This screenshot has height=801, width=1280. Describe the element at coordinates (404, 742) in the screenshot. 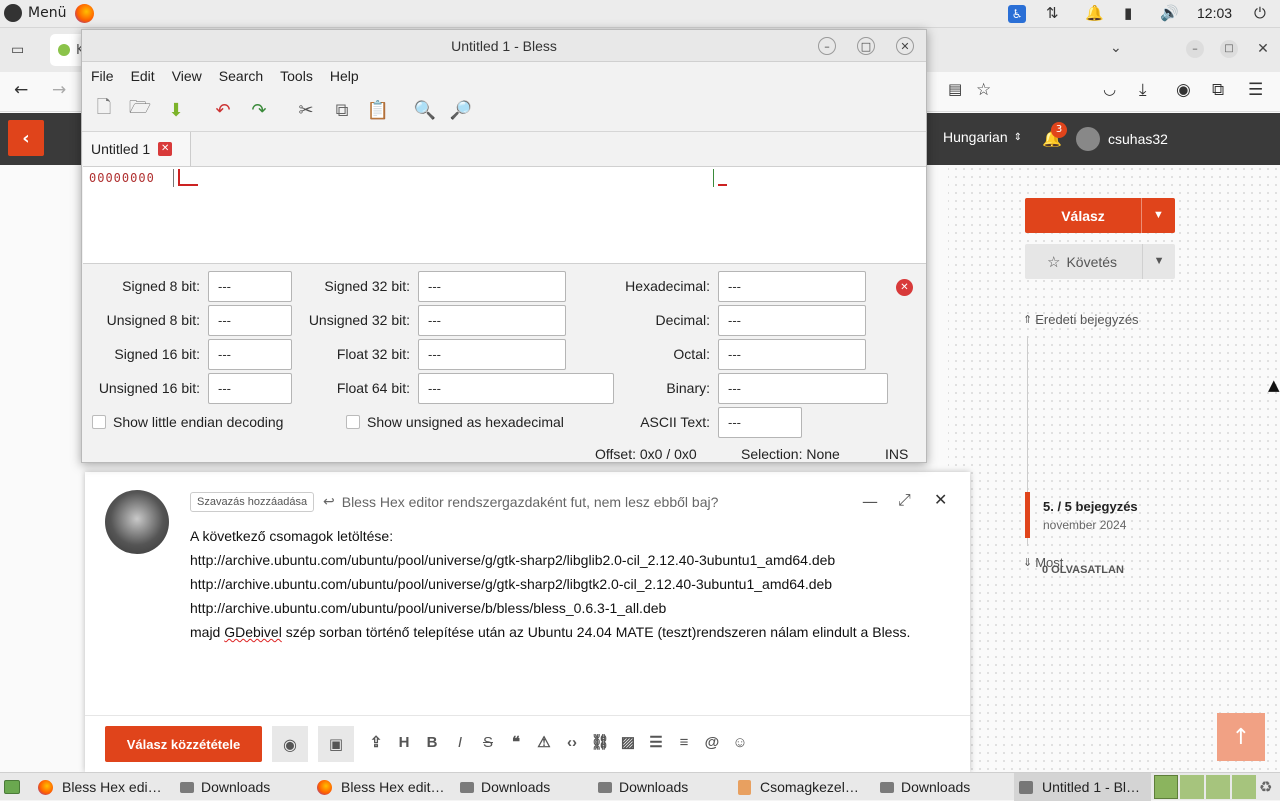

I see `heading-icon: H` at that location.